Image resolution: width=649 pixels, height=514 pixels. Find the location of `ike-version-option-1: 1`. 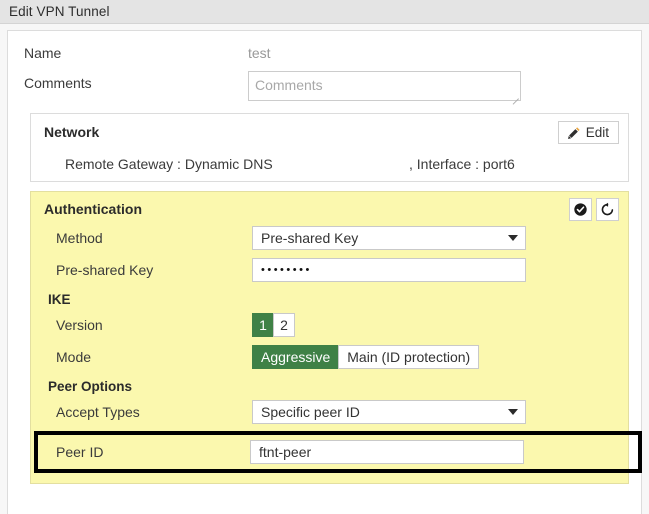

ike-version-option-1: 1 is located at coordinates (263, 325).